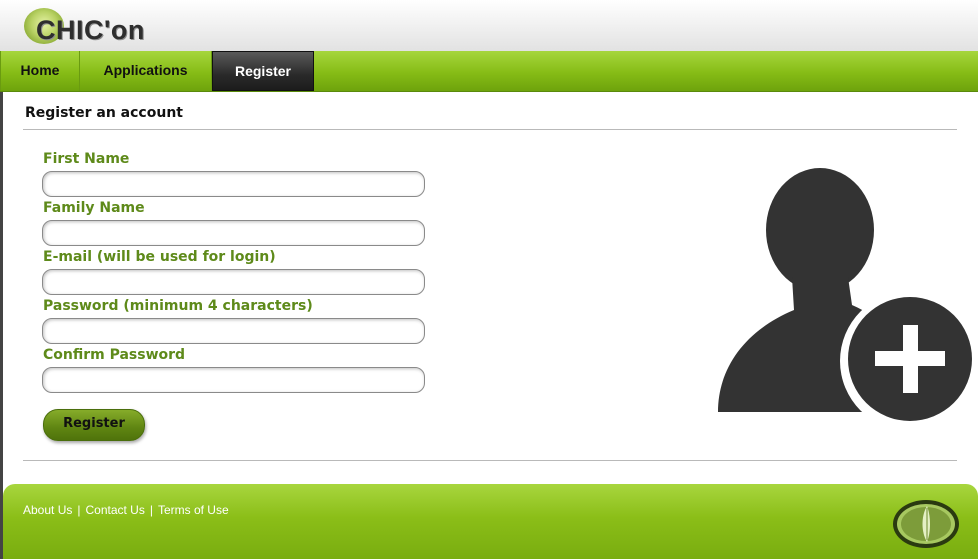 The width and height of the screenshot is (978, 559). Describe the element at coordinates (104, 113) in the screenshot. I see `page-title: Register an account` at that location.